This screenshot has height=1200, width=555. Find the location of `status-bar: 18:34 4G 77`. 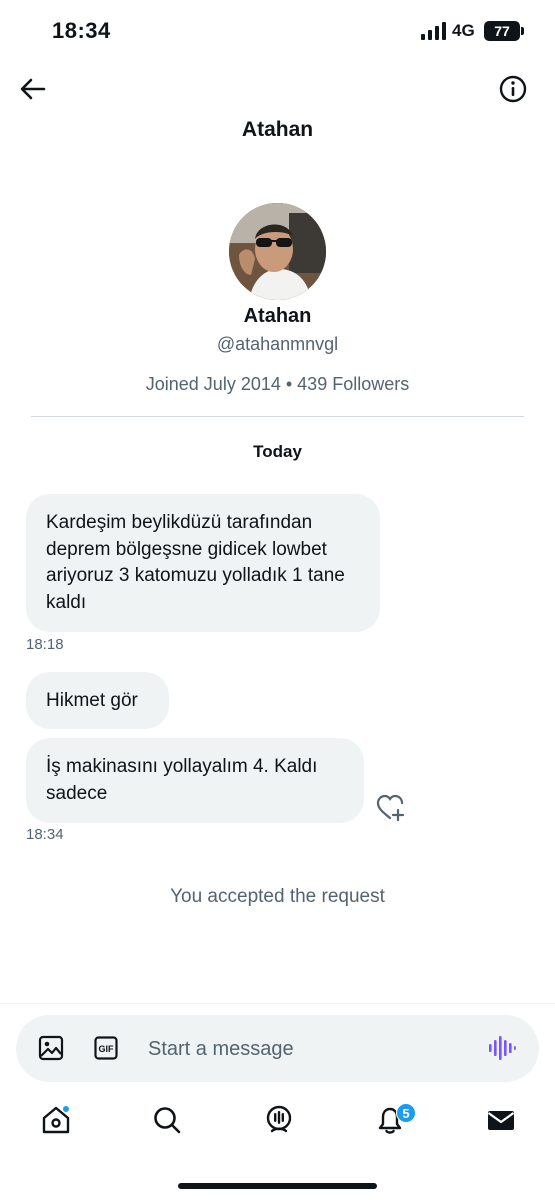

status-bar: 18:34 4G 77 is located at coordinates (277, 32).